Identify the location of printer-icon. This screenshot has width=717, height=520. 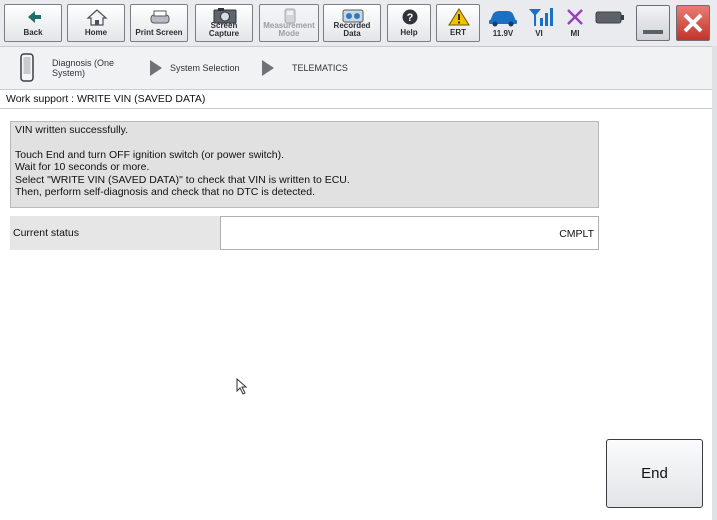
(160, 17).